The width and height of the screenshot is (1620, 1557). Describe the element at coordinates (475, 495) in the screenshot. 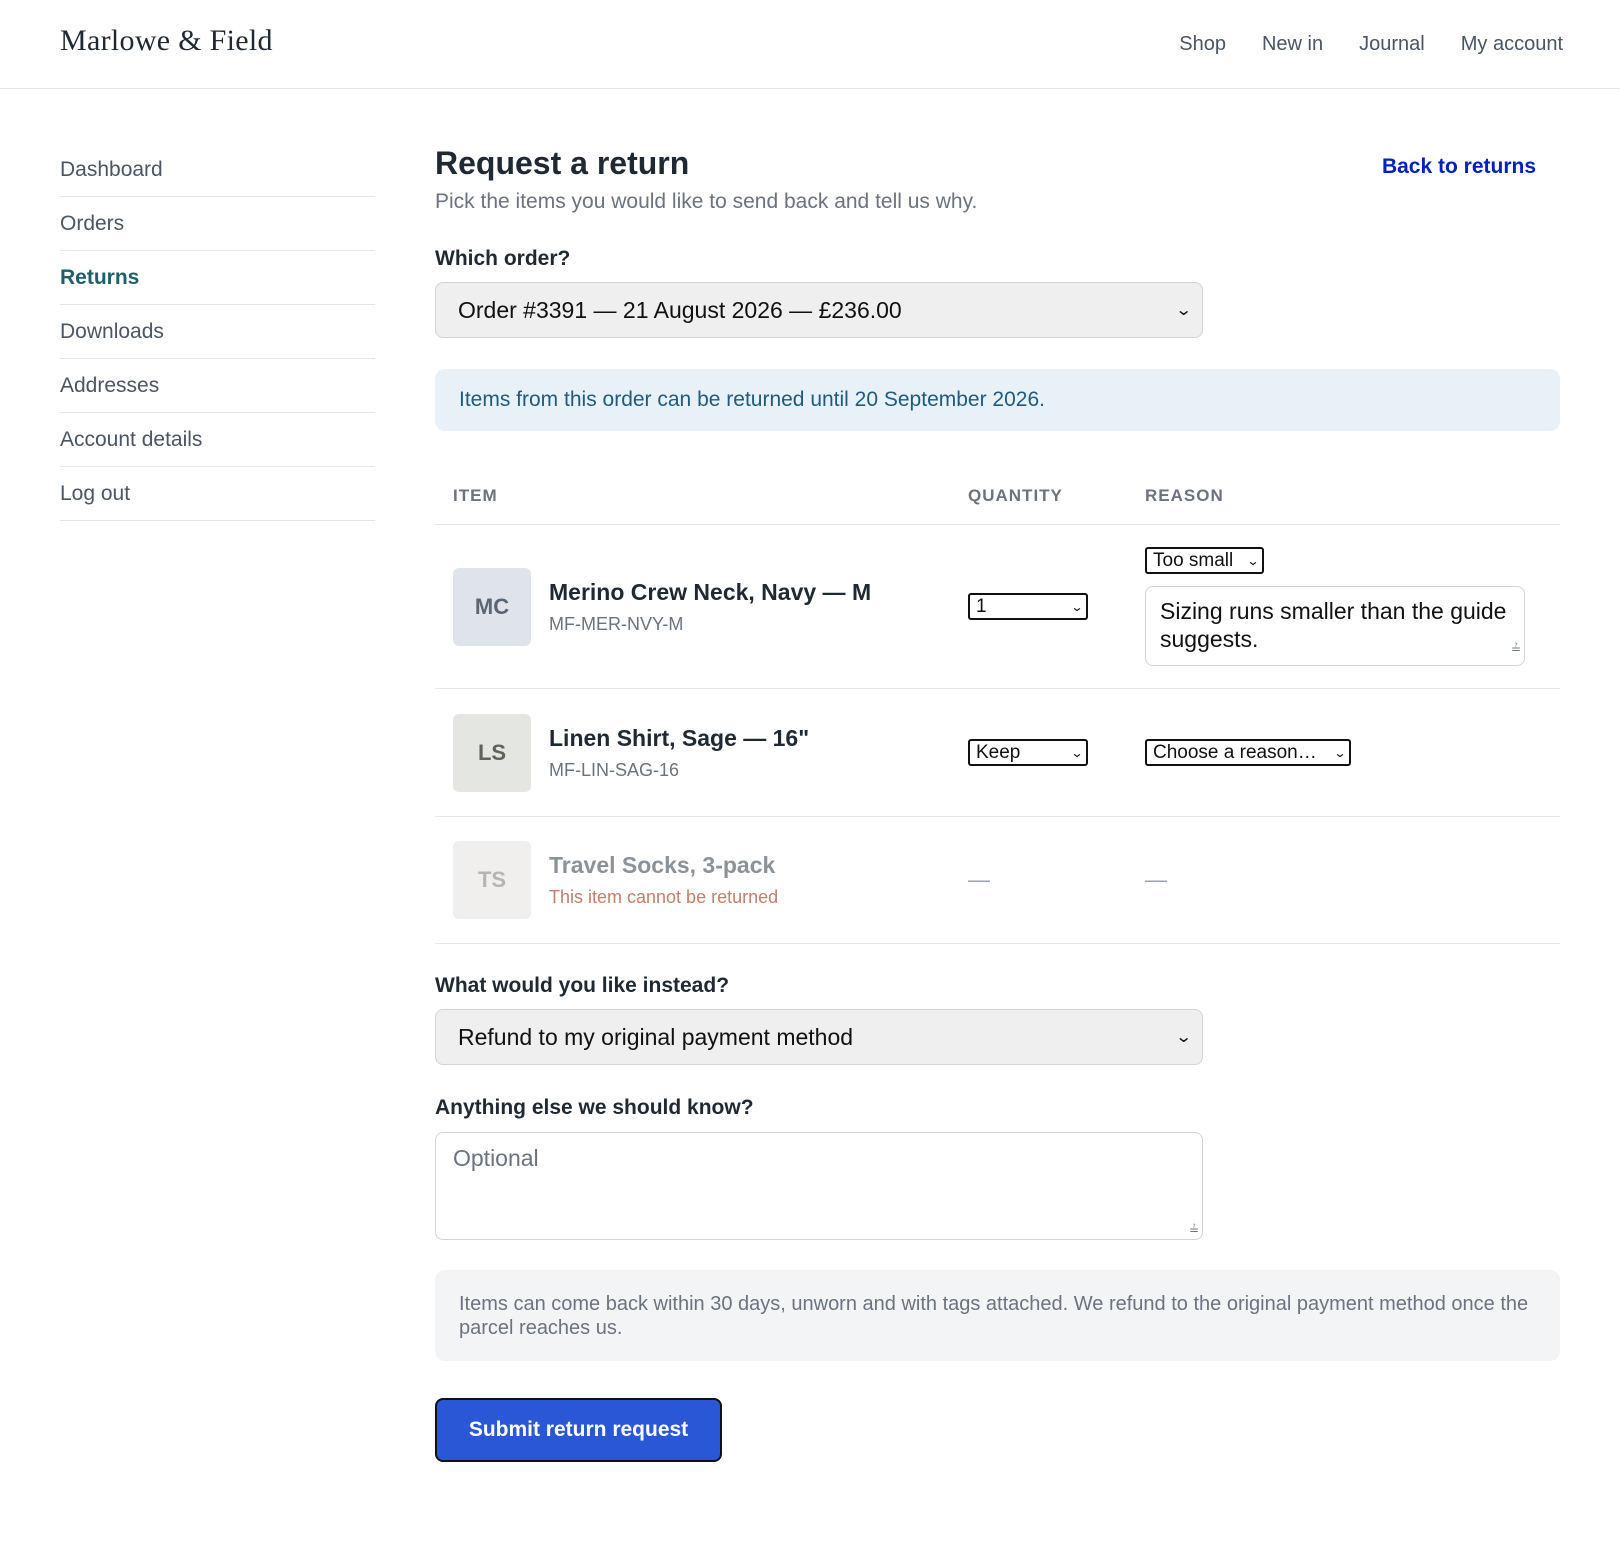

I see `header-item: ITEM` at that location.